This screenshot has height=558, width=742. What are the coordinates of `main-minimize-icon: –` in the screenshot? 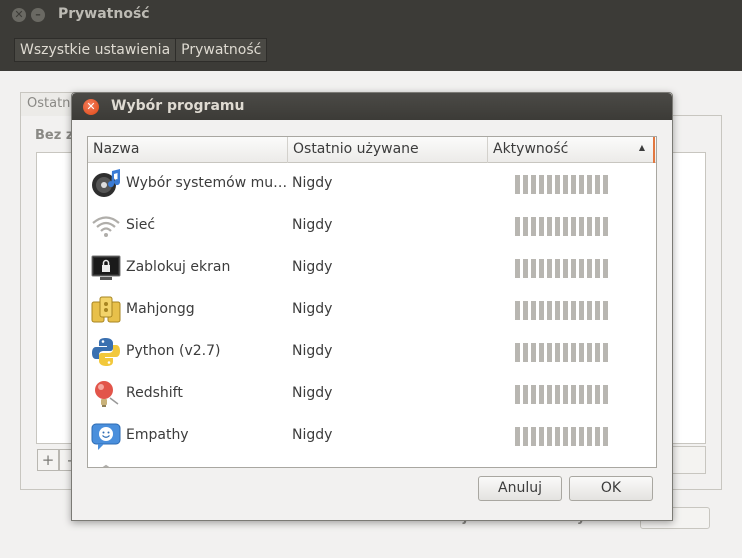 It's located at (38, 15).